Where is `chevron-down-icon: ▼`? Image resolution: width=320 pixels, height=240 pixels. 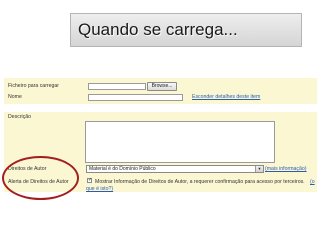 chevron-down-icon: ▼ is located at coordinates (259, 169).